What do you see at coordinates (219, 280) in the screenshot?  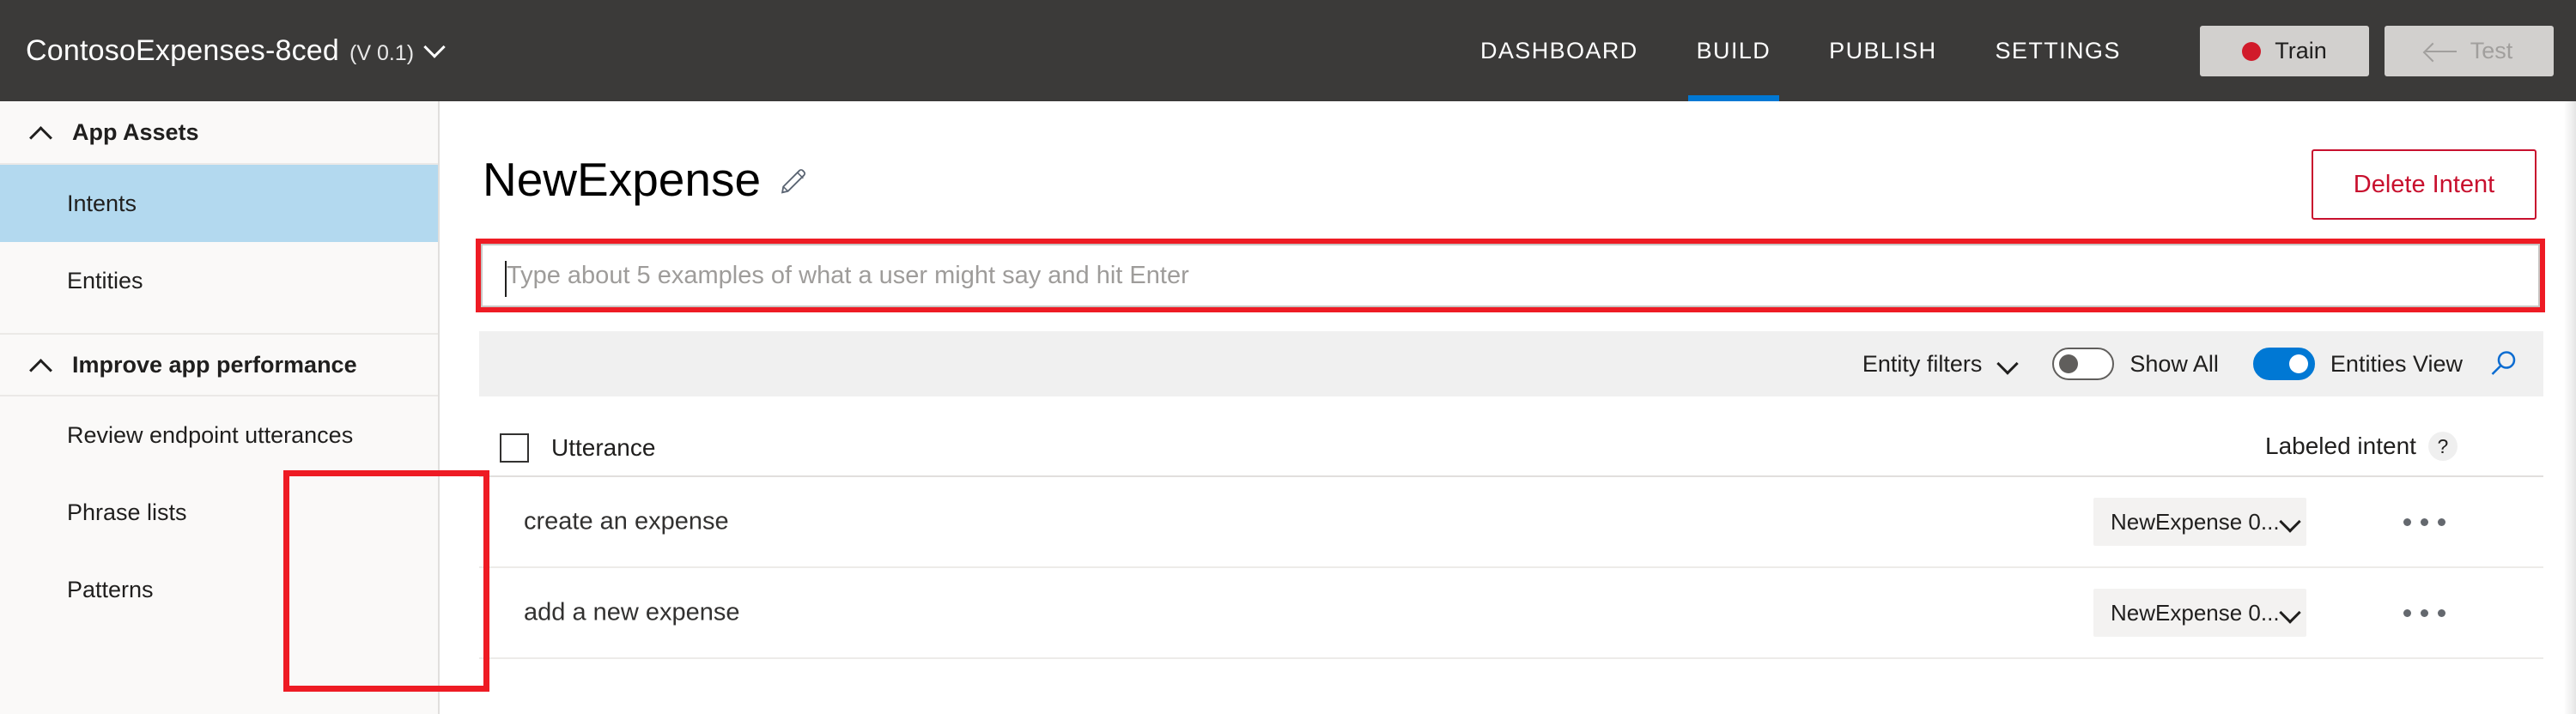 I see `sidebar-item-entities: Entities` at bounding box center [219, 280].